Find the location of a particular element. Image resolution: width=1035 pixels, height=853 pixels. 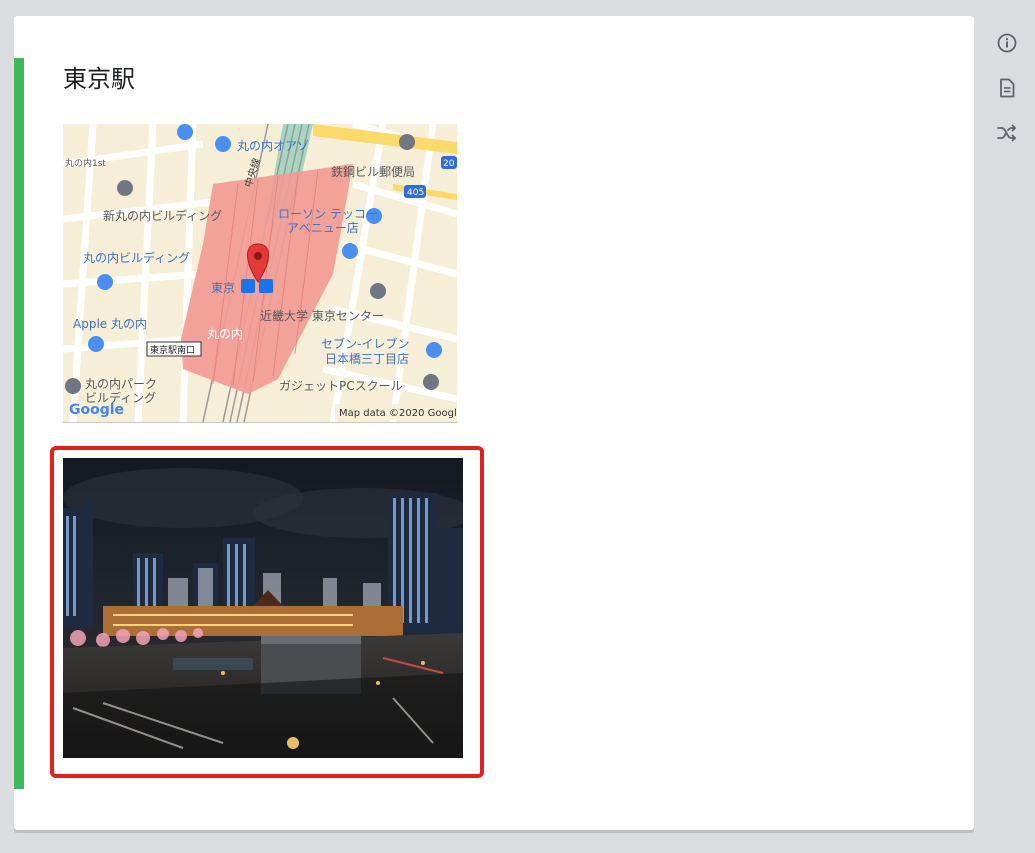

map-label-apple: Apple 丸の内 is located at coordinates (110, 324).